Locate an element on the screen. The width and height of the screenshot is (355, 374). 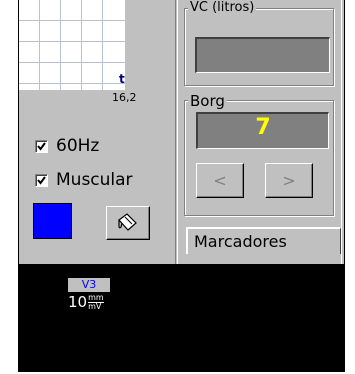
gain-unit: mm mV is located at coordinates (96, 302).